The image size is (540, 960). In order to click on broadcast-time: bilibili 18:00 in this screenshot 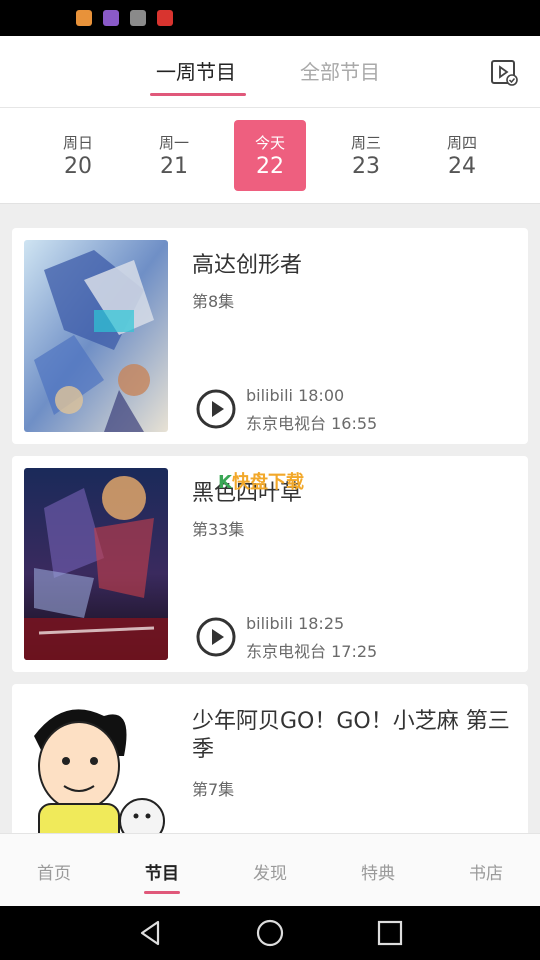, I will do `click(295, 395)`.